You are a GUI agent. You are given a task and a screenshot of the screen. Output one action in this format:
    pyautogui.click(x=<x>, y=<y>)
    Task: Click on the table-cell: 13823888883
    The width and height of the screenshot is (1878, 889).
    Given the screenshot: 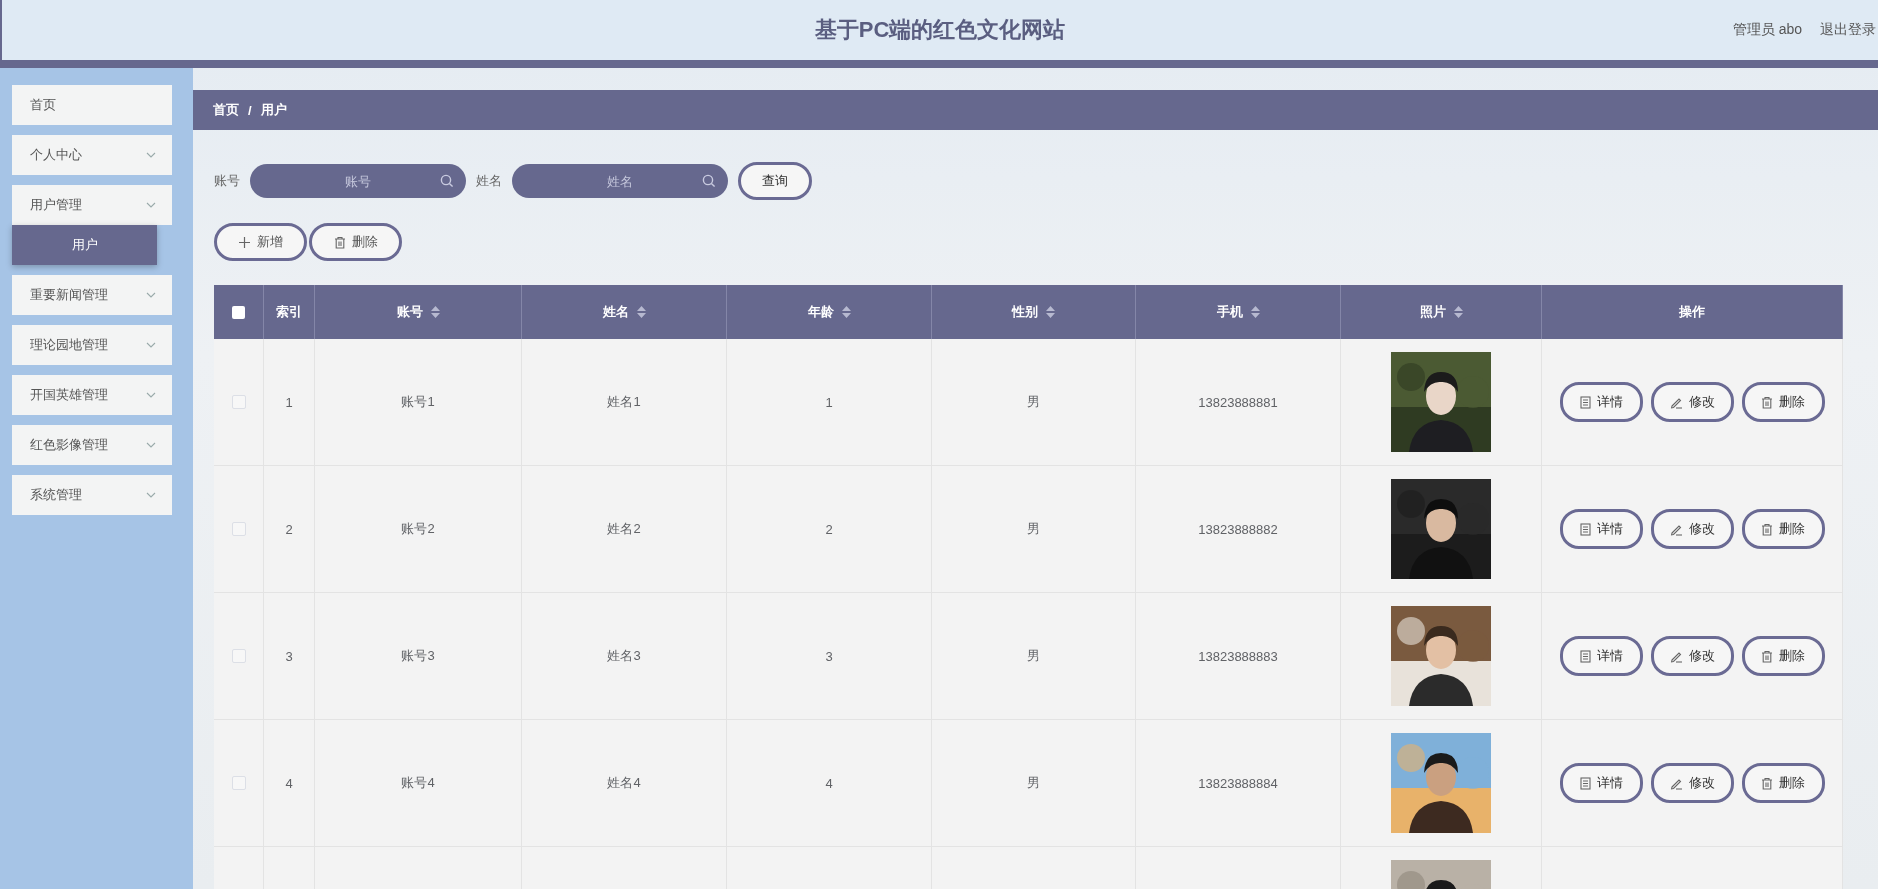 What is the action you would take?
    pyautogui.click(x=1238, y=656)
    